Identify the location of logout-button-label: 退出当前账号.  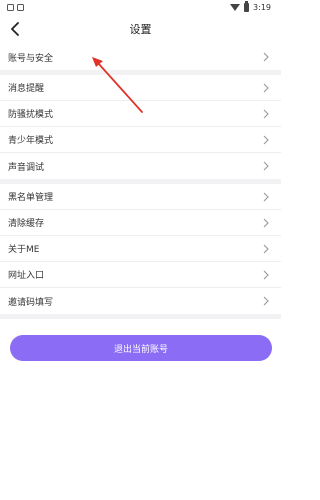
(140, 349).